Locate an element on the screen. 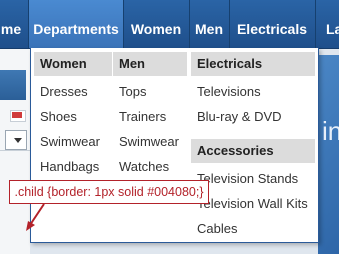 This screenshot has height=254, width=339. background-blue-panel is located at coordinates (13, 85).